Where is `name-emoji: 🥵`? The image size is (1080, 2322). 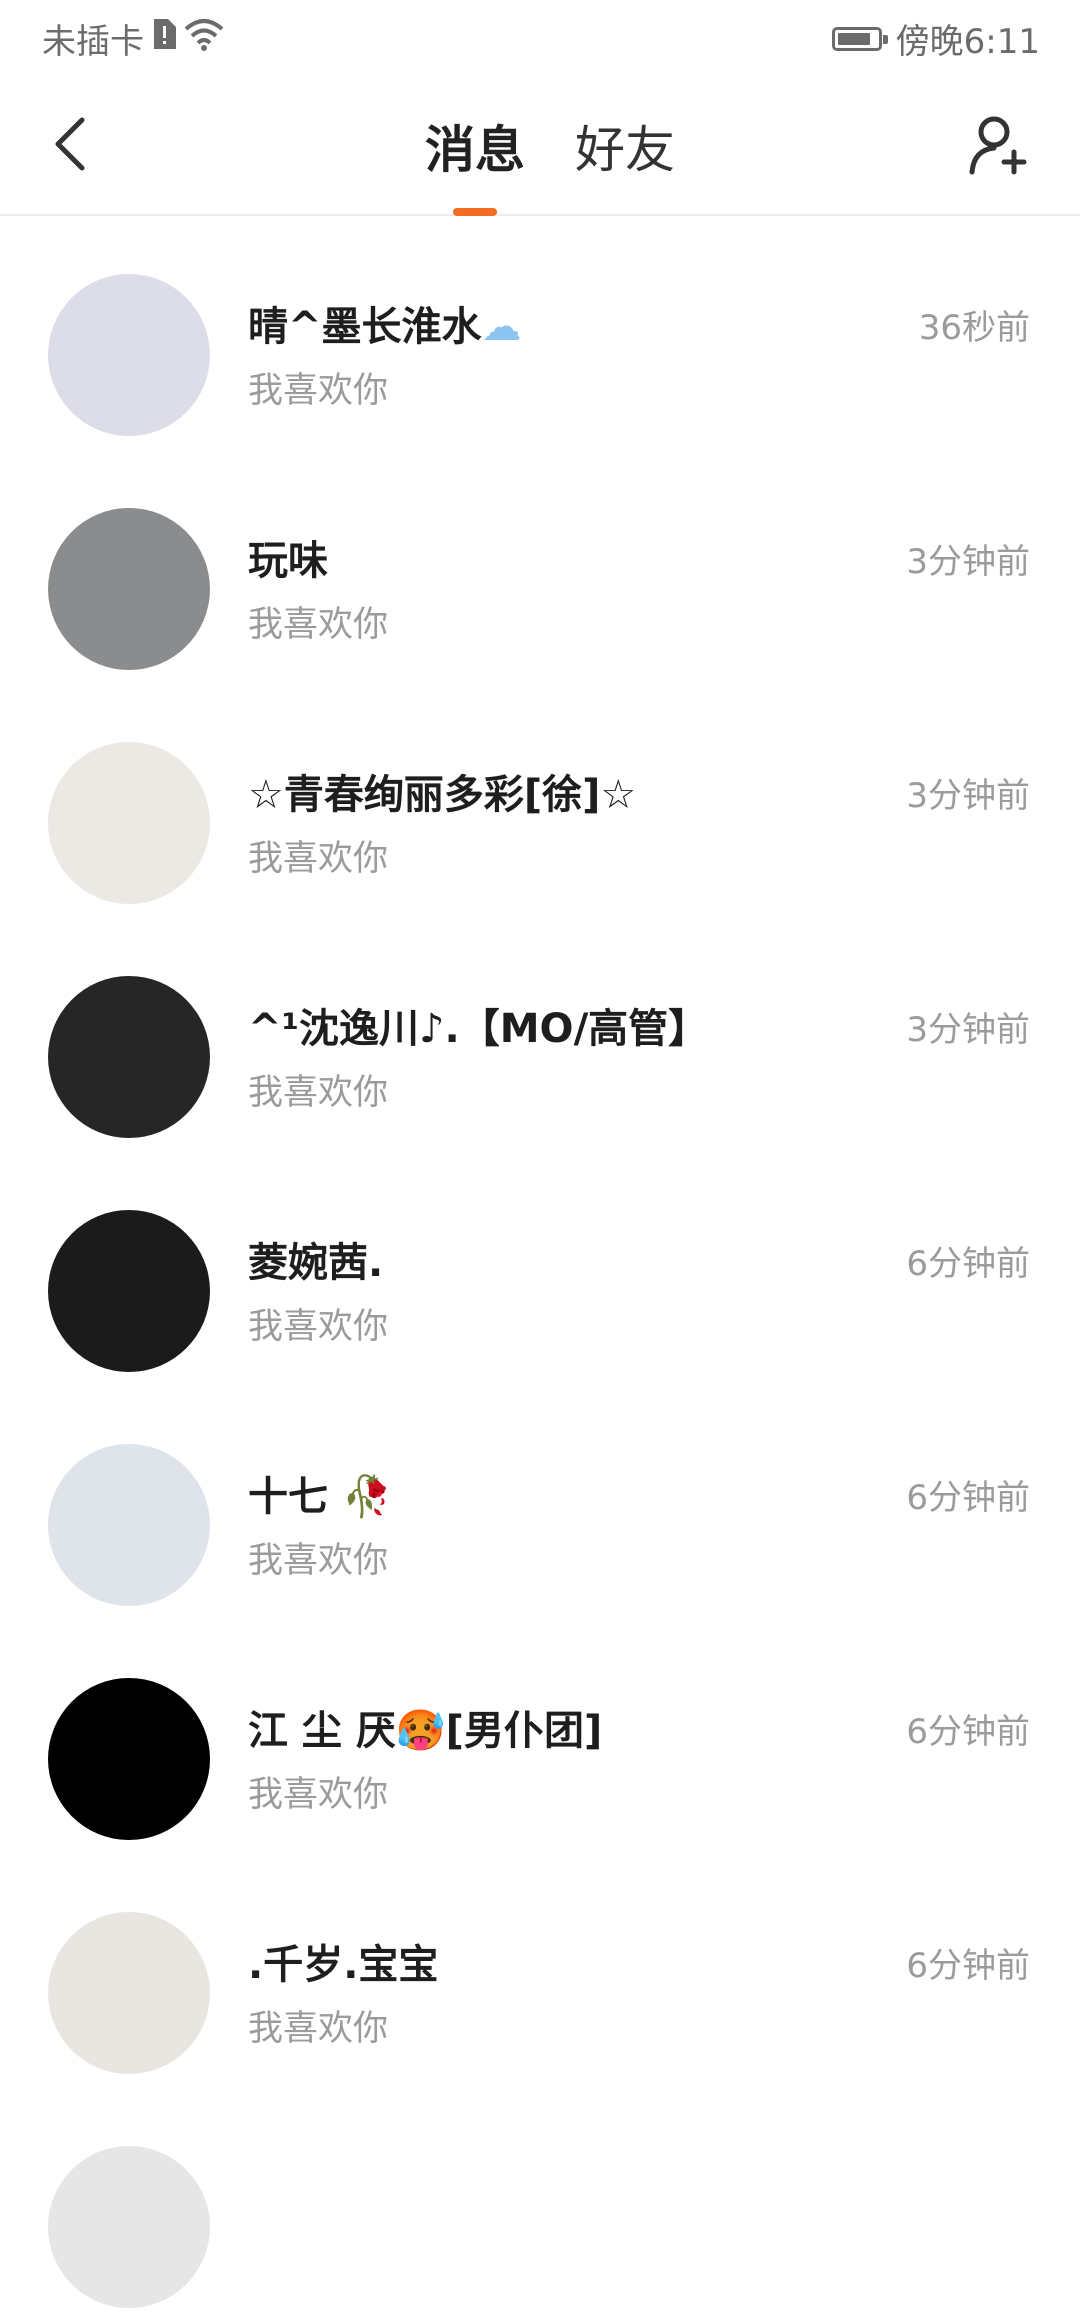
name-emoji: 🥵 is located at coordinates (420, 1731).